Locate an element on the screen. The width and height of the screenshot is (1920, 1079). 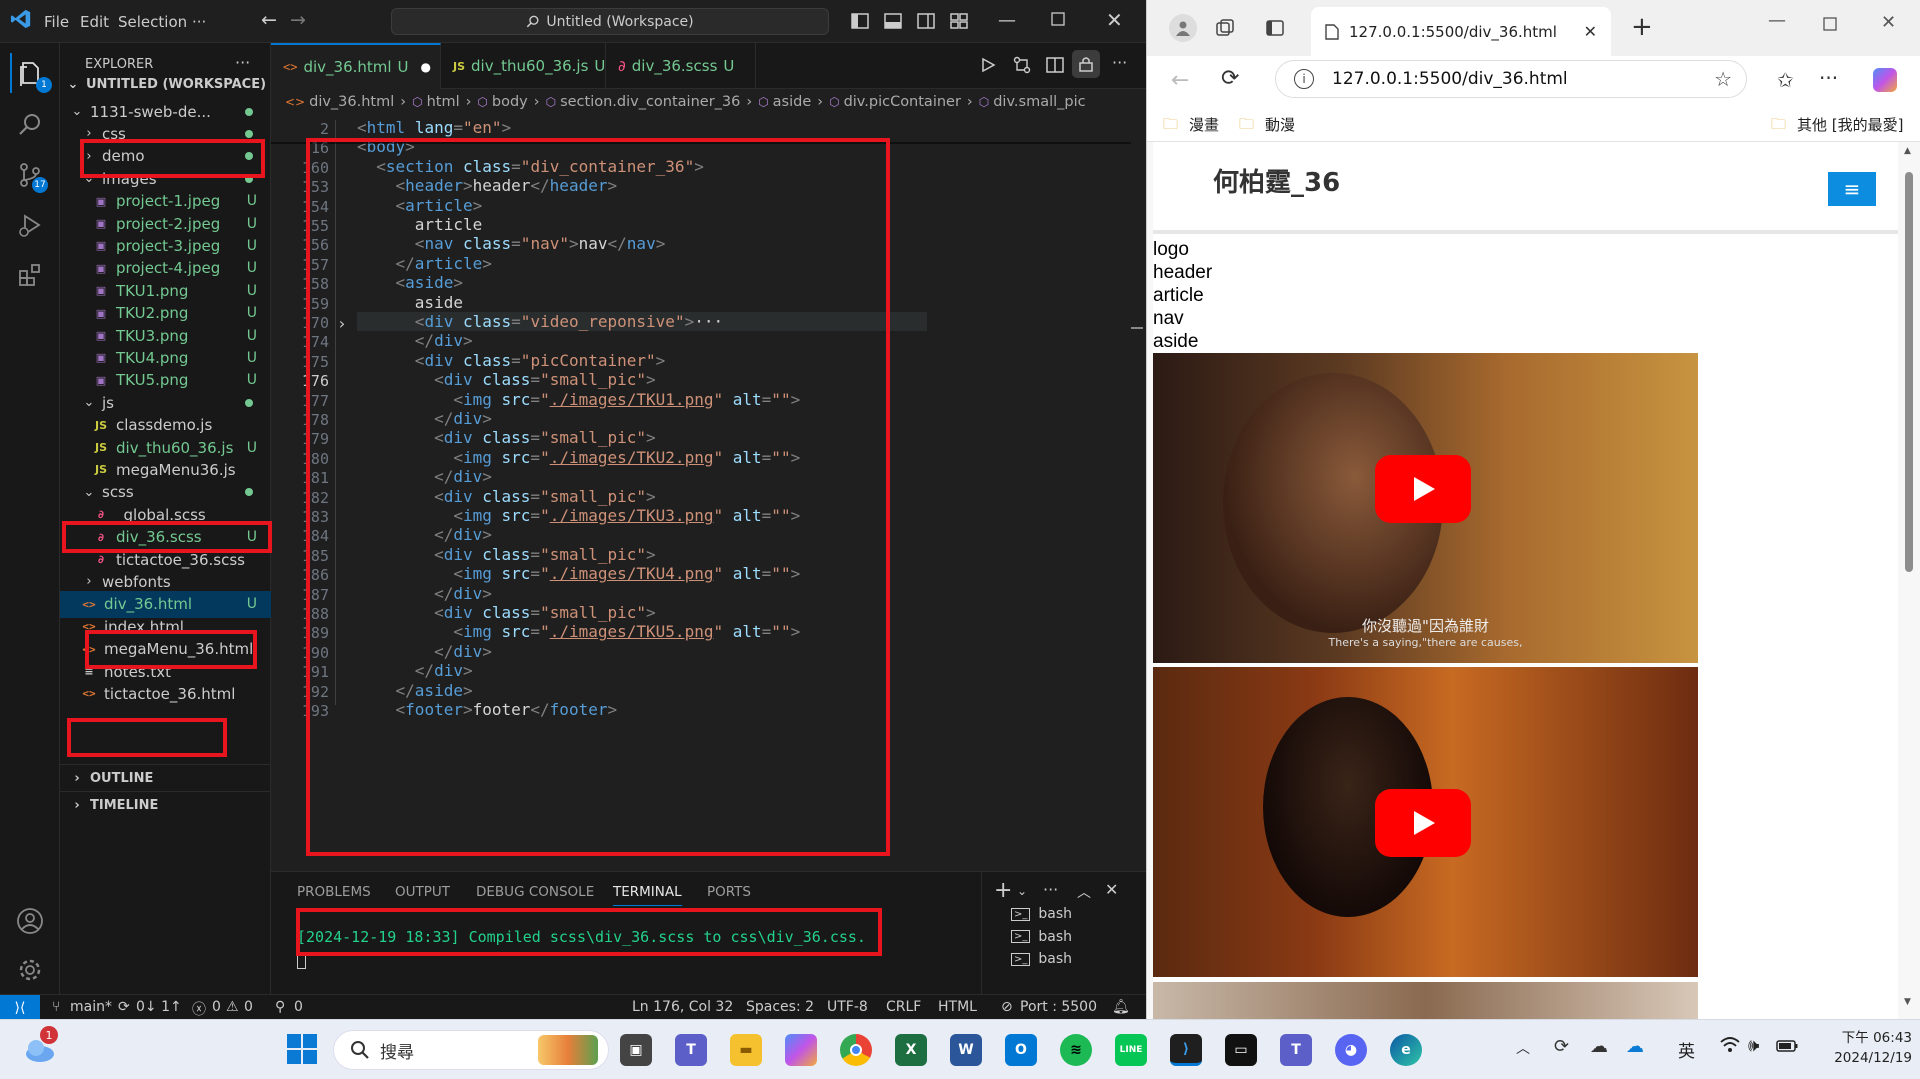
input-method: 英 is located at coordinates (1686, 1049).